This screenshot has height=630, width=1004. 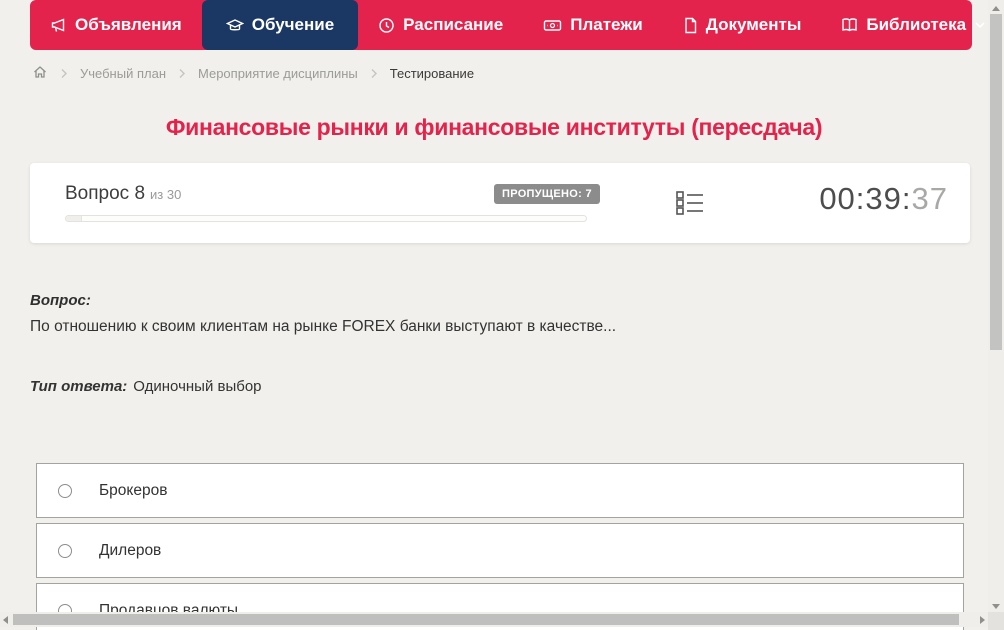 I want to click on answer-option-label: Брокеров, so click(x=133, y=490).